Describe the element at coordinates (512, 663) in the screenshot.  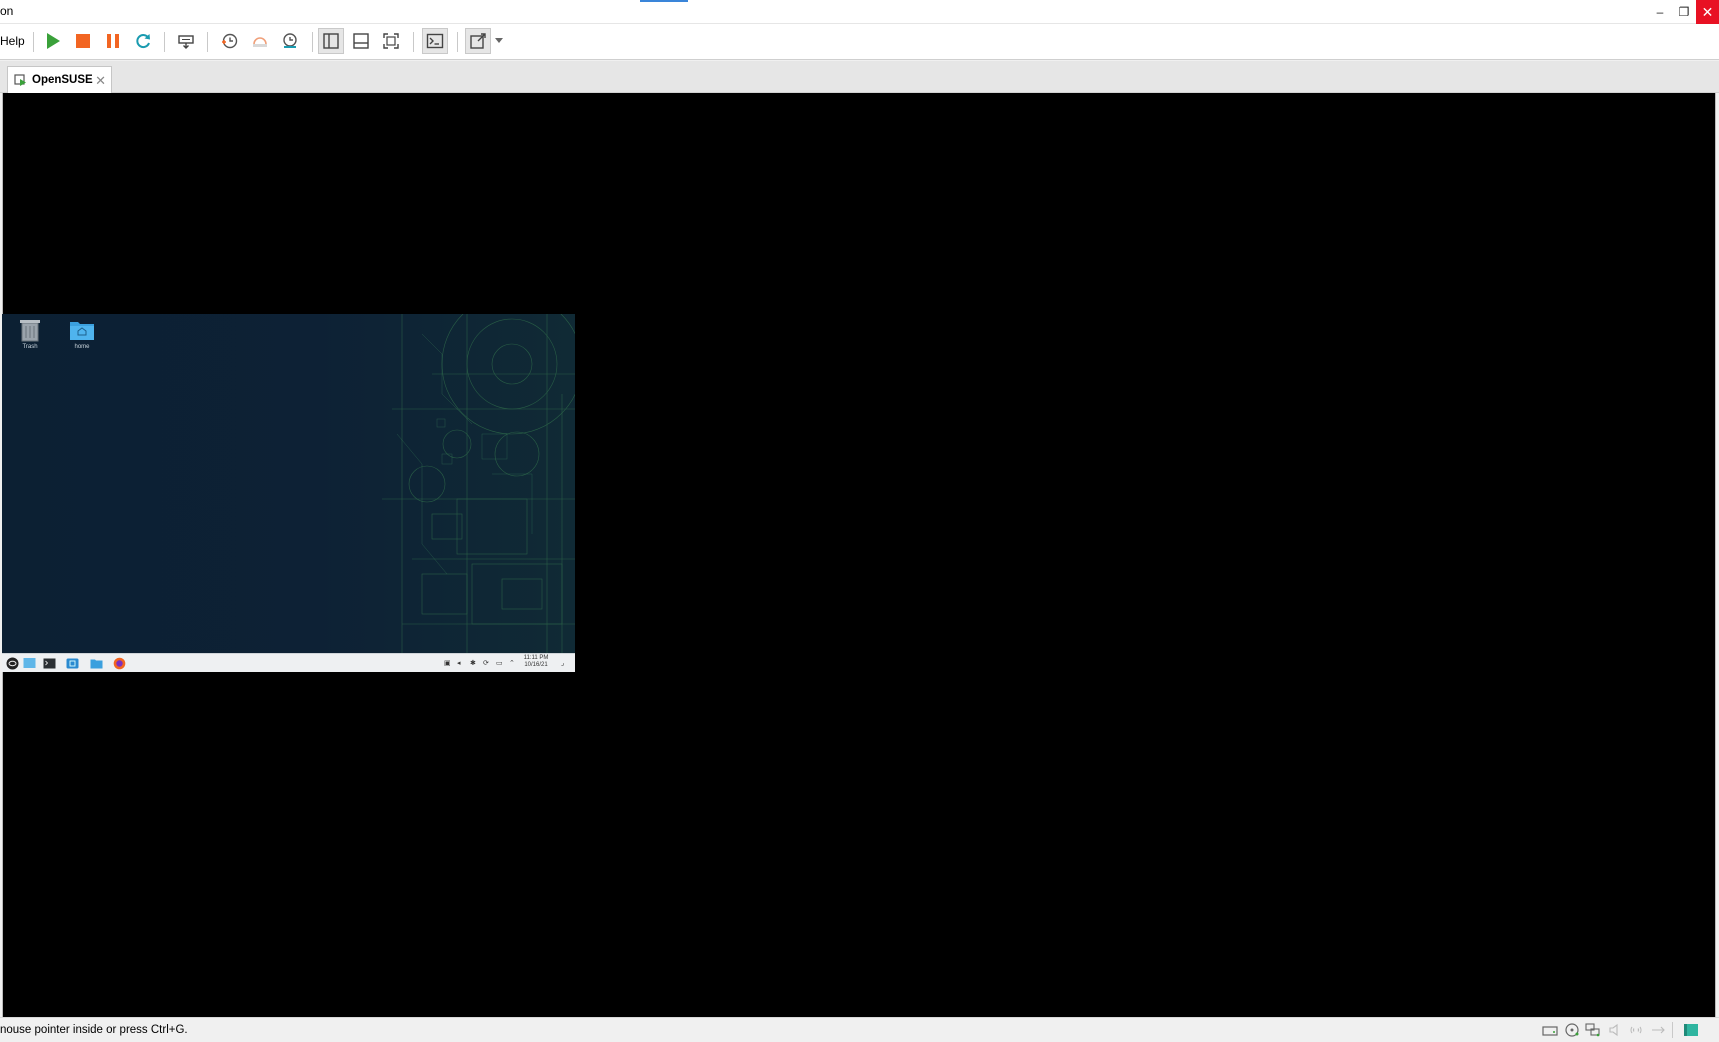
I see `tray-expand-icon: ⌃` at that location.